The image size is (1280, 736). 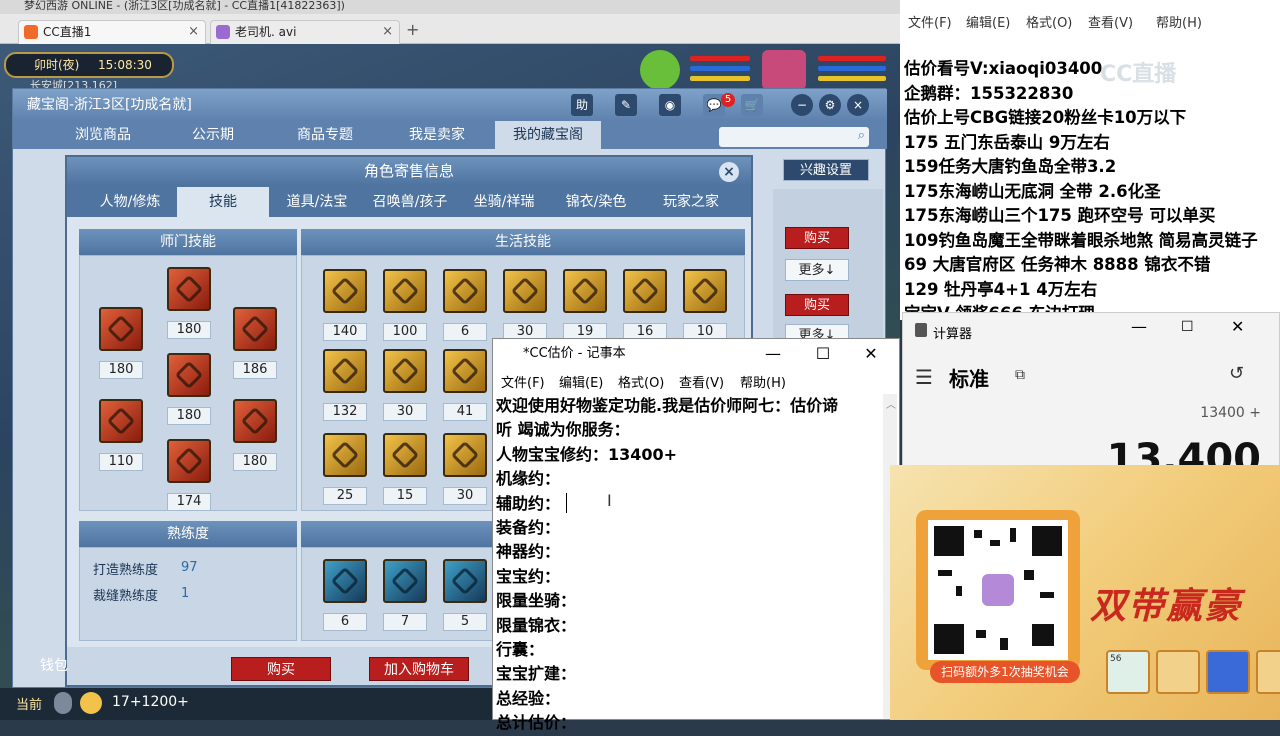 I want to click on tab-my-pavilion: 我的藏宝阁, so click(x=548, y=135).